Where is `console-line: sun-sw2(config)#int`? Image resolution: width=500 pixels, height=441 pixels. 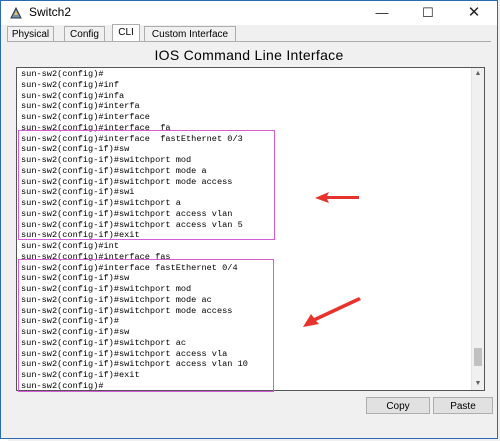
console-line: sun-sw2(config)#int is located at coordinates (70, 246).